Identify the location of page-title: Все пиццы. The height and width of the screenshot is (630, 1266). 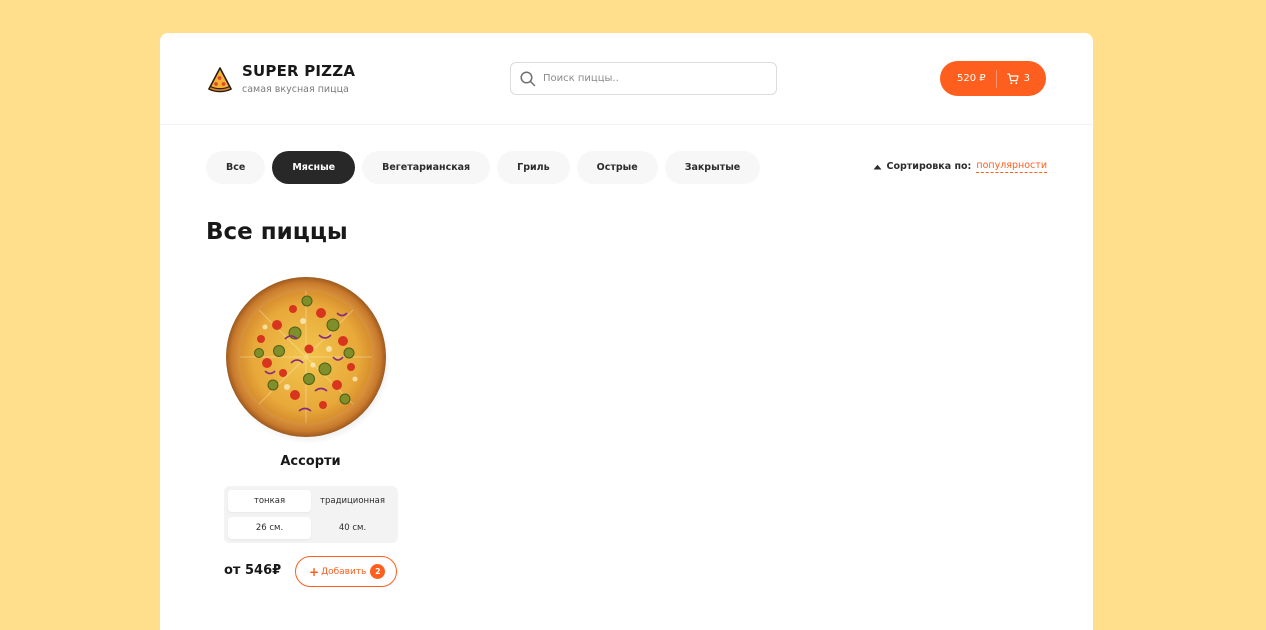
(277, 232).